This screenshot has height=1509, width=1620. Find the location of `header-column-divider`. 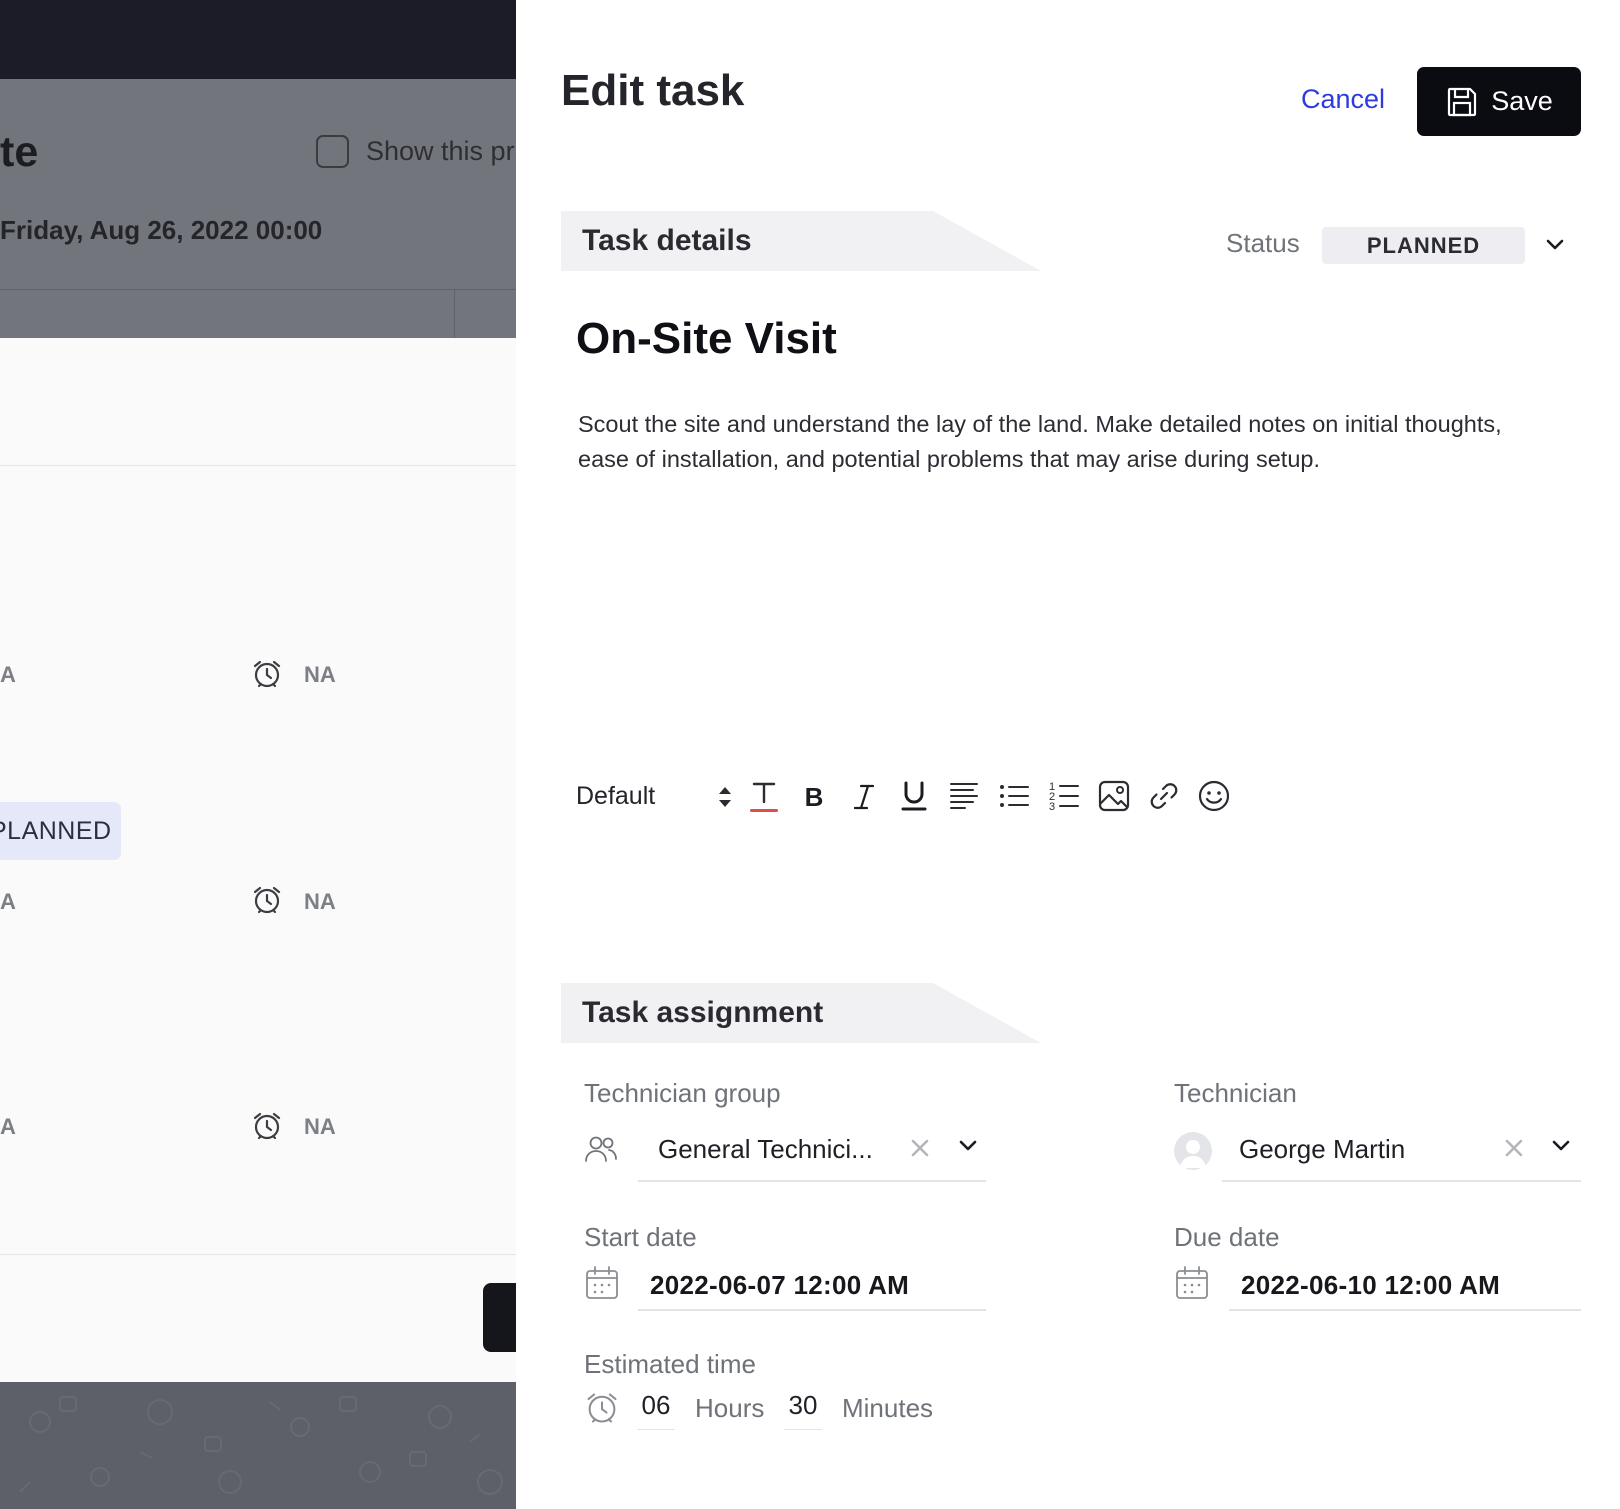

header-column-divider is located at coordinates (454, 313).